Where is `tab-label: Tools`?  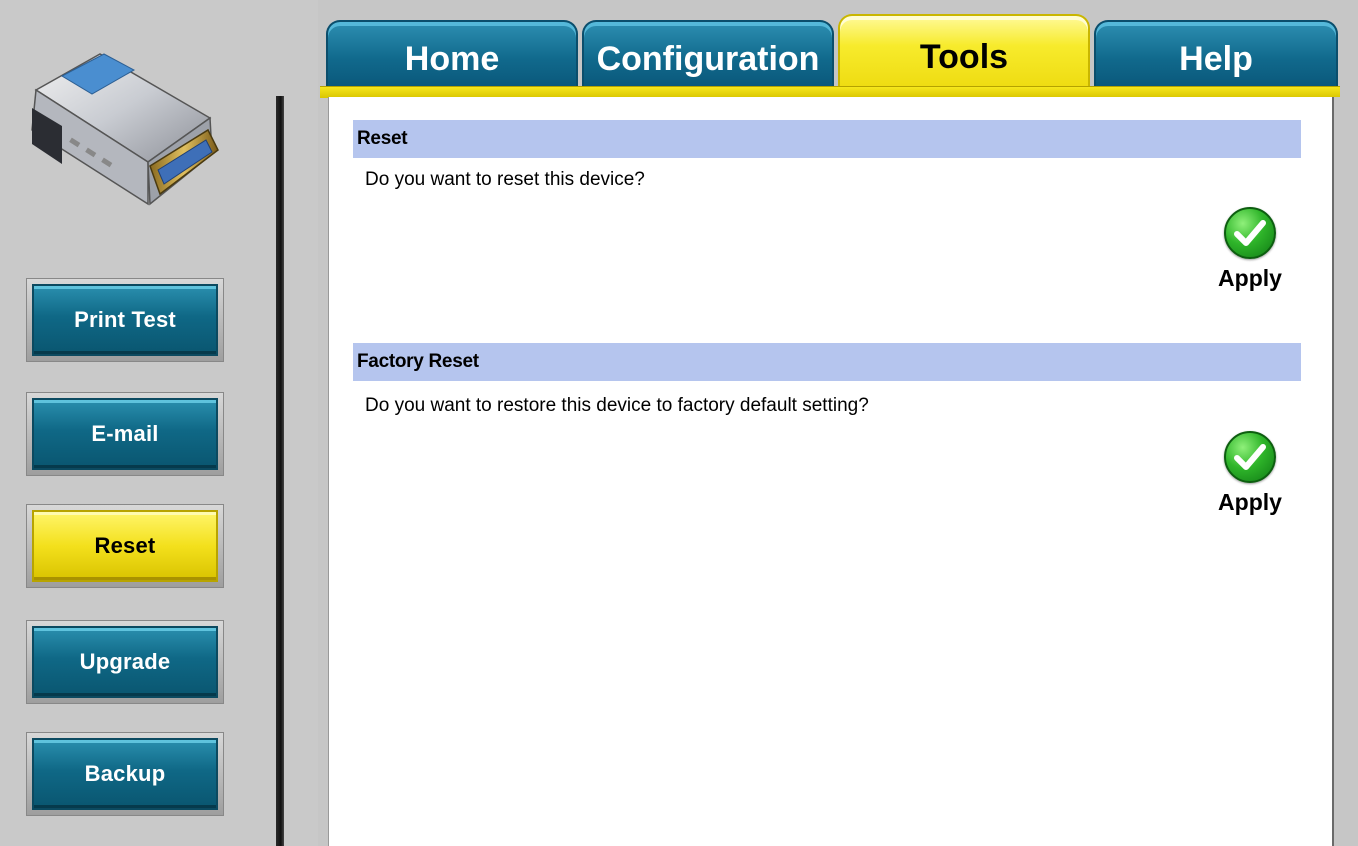
tab-label: Tools is located at coordinates (964, 56).